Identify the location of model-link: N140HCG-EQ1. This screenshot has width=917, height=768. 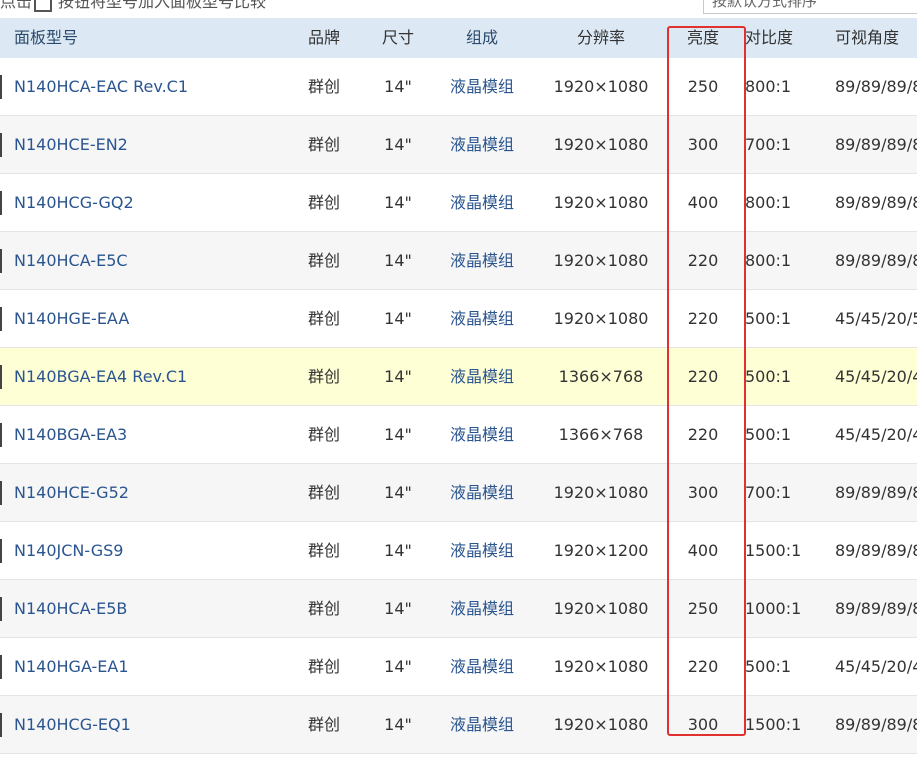
(154, 725).